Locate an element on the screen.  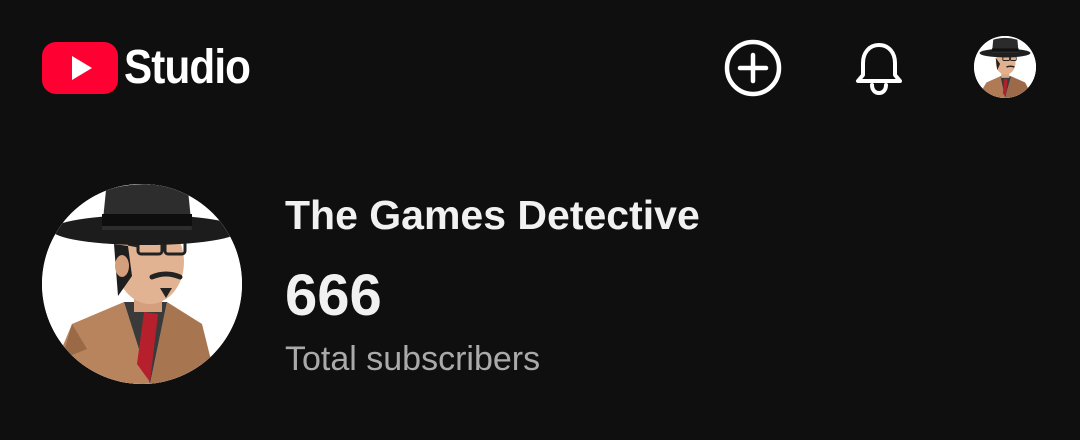
account-avatar is located at coordinates (1005, 67).